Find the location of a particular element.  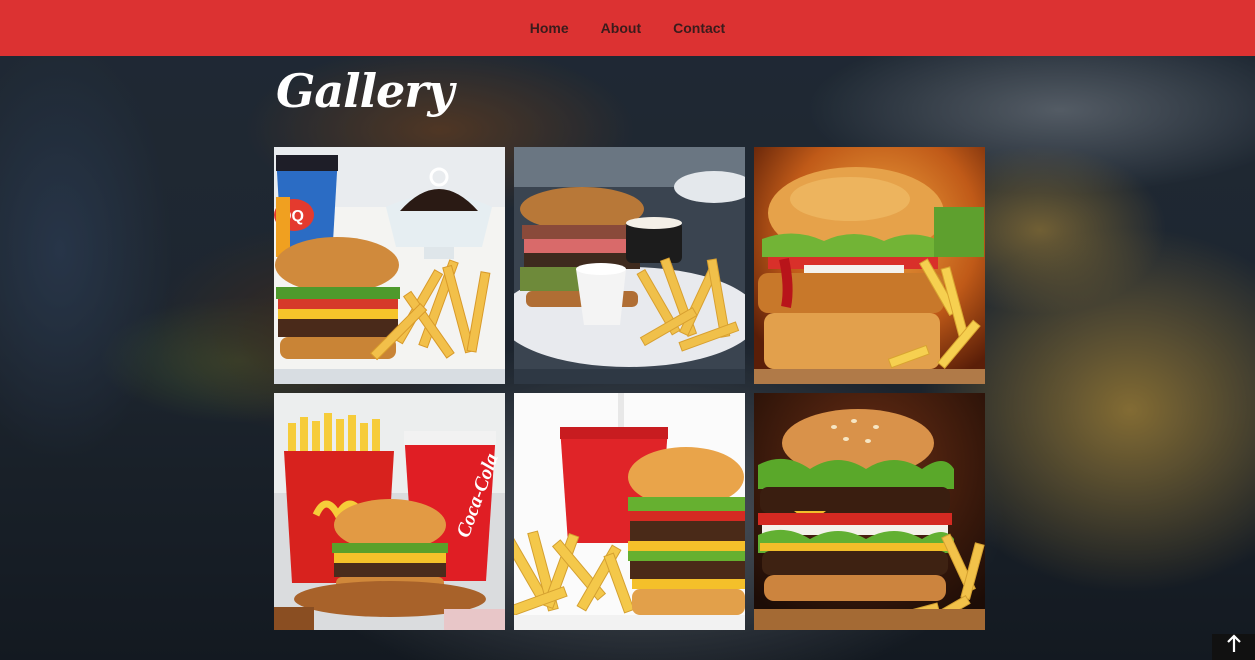

dq-combo-image: DQ is located at coordinates (389, 265).